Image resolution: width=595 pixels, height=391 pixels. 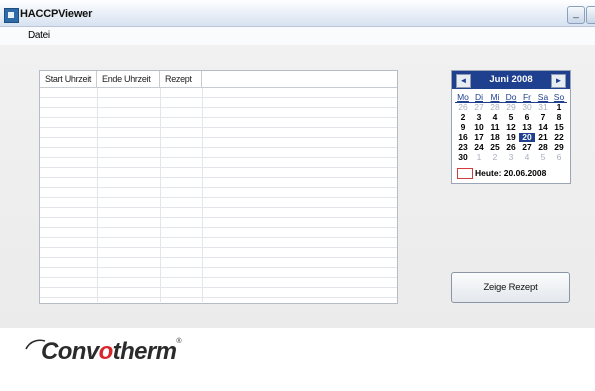 What do you see at coordinates (144, 351) in the screenshot?
I see `logo-part-3: therm` at bounding box center [144, 351].